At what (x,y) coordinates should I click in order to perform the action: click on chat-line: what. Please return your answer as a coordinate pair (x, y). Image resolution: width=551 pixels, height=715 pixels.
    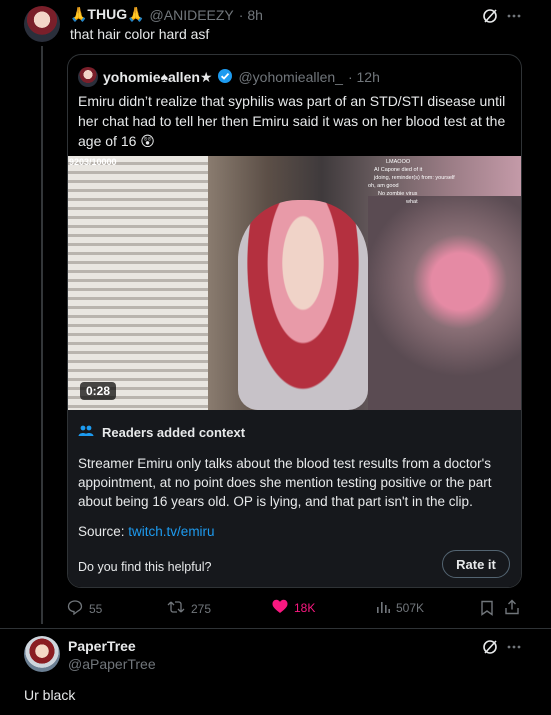
    Looking at the image, I should click on (412, 202).